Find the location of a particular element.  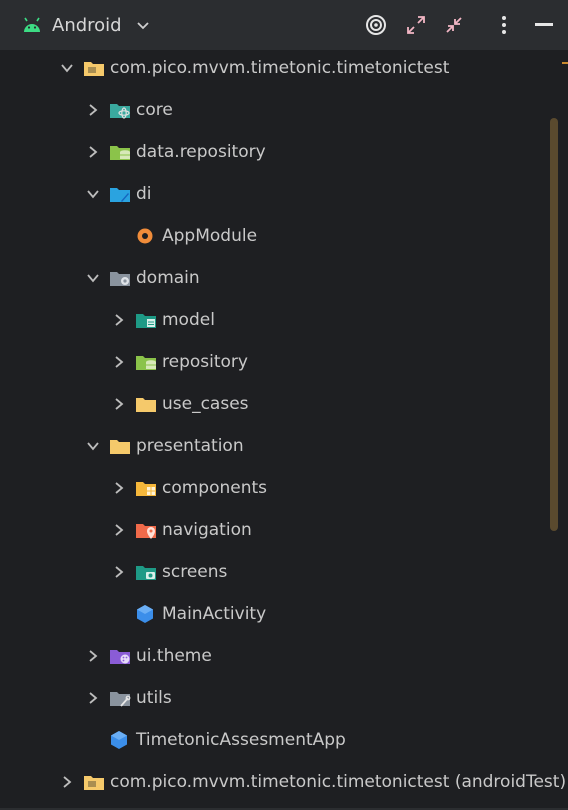

domain-folder-icon is located at coordinates (120, 279).